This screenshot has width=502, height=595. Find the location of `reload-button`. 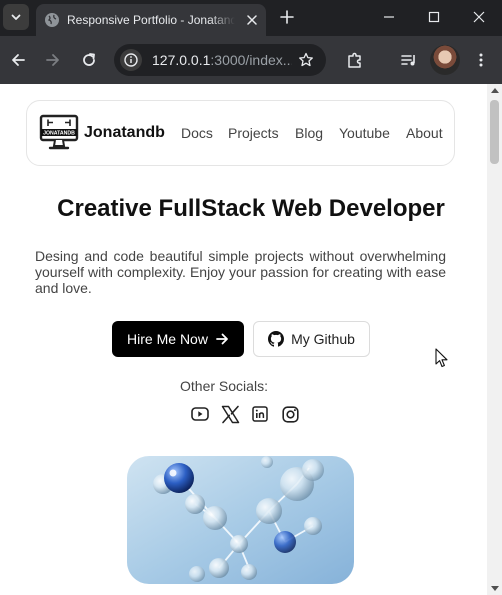

reload-button is located at coordinates (89, 60).